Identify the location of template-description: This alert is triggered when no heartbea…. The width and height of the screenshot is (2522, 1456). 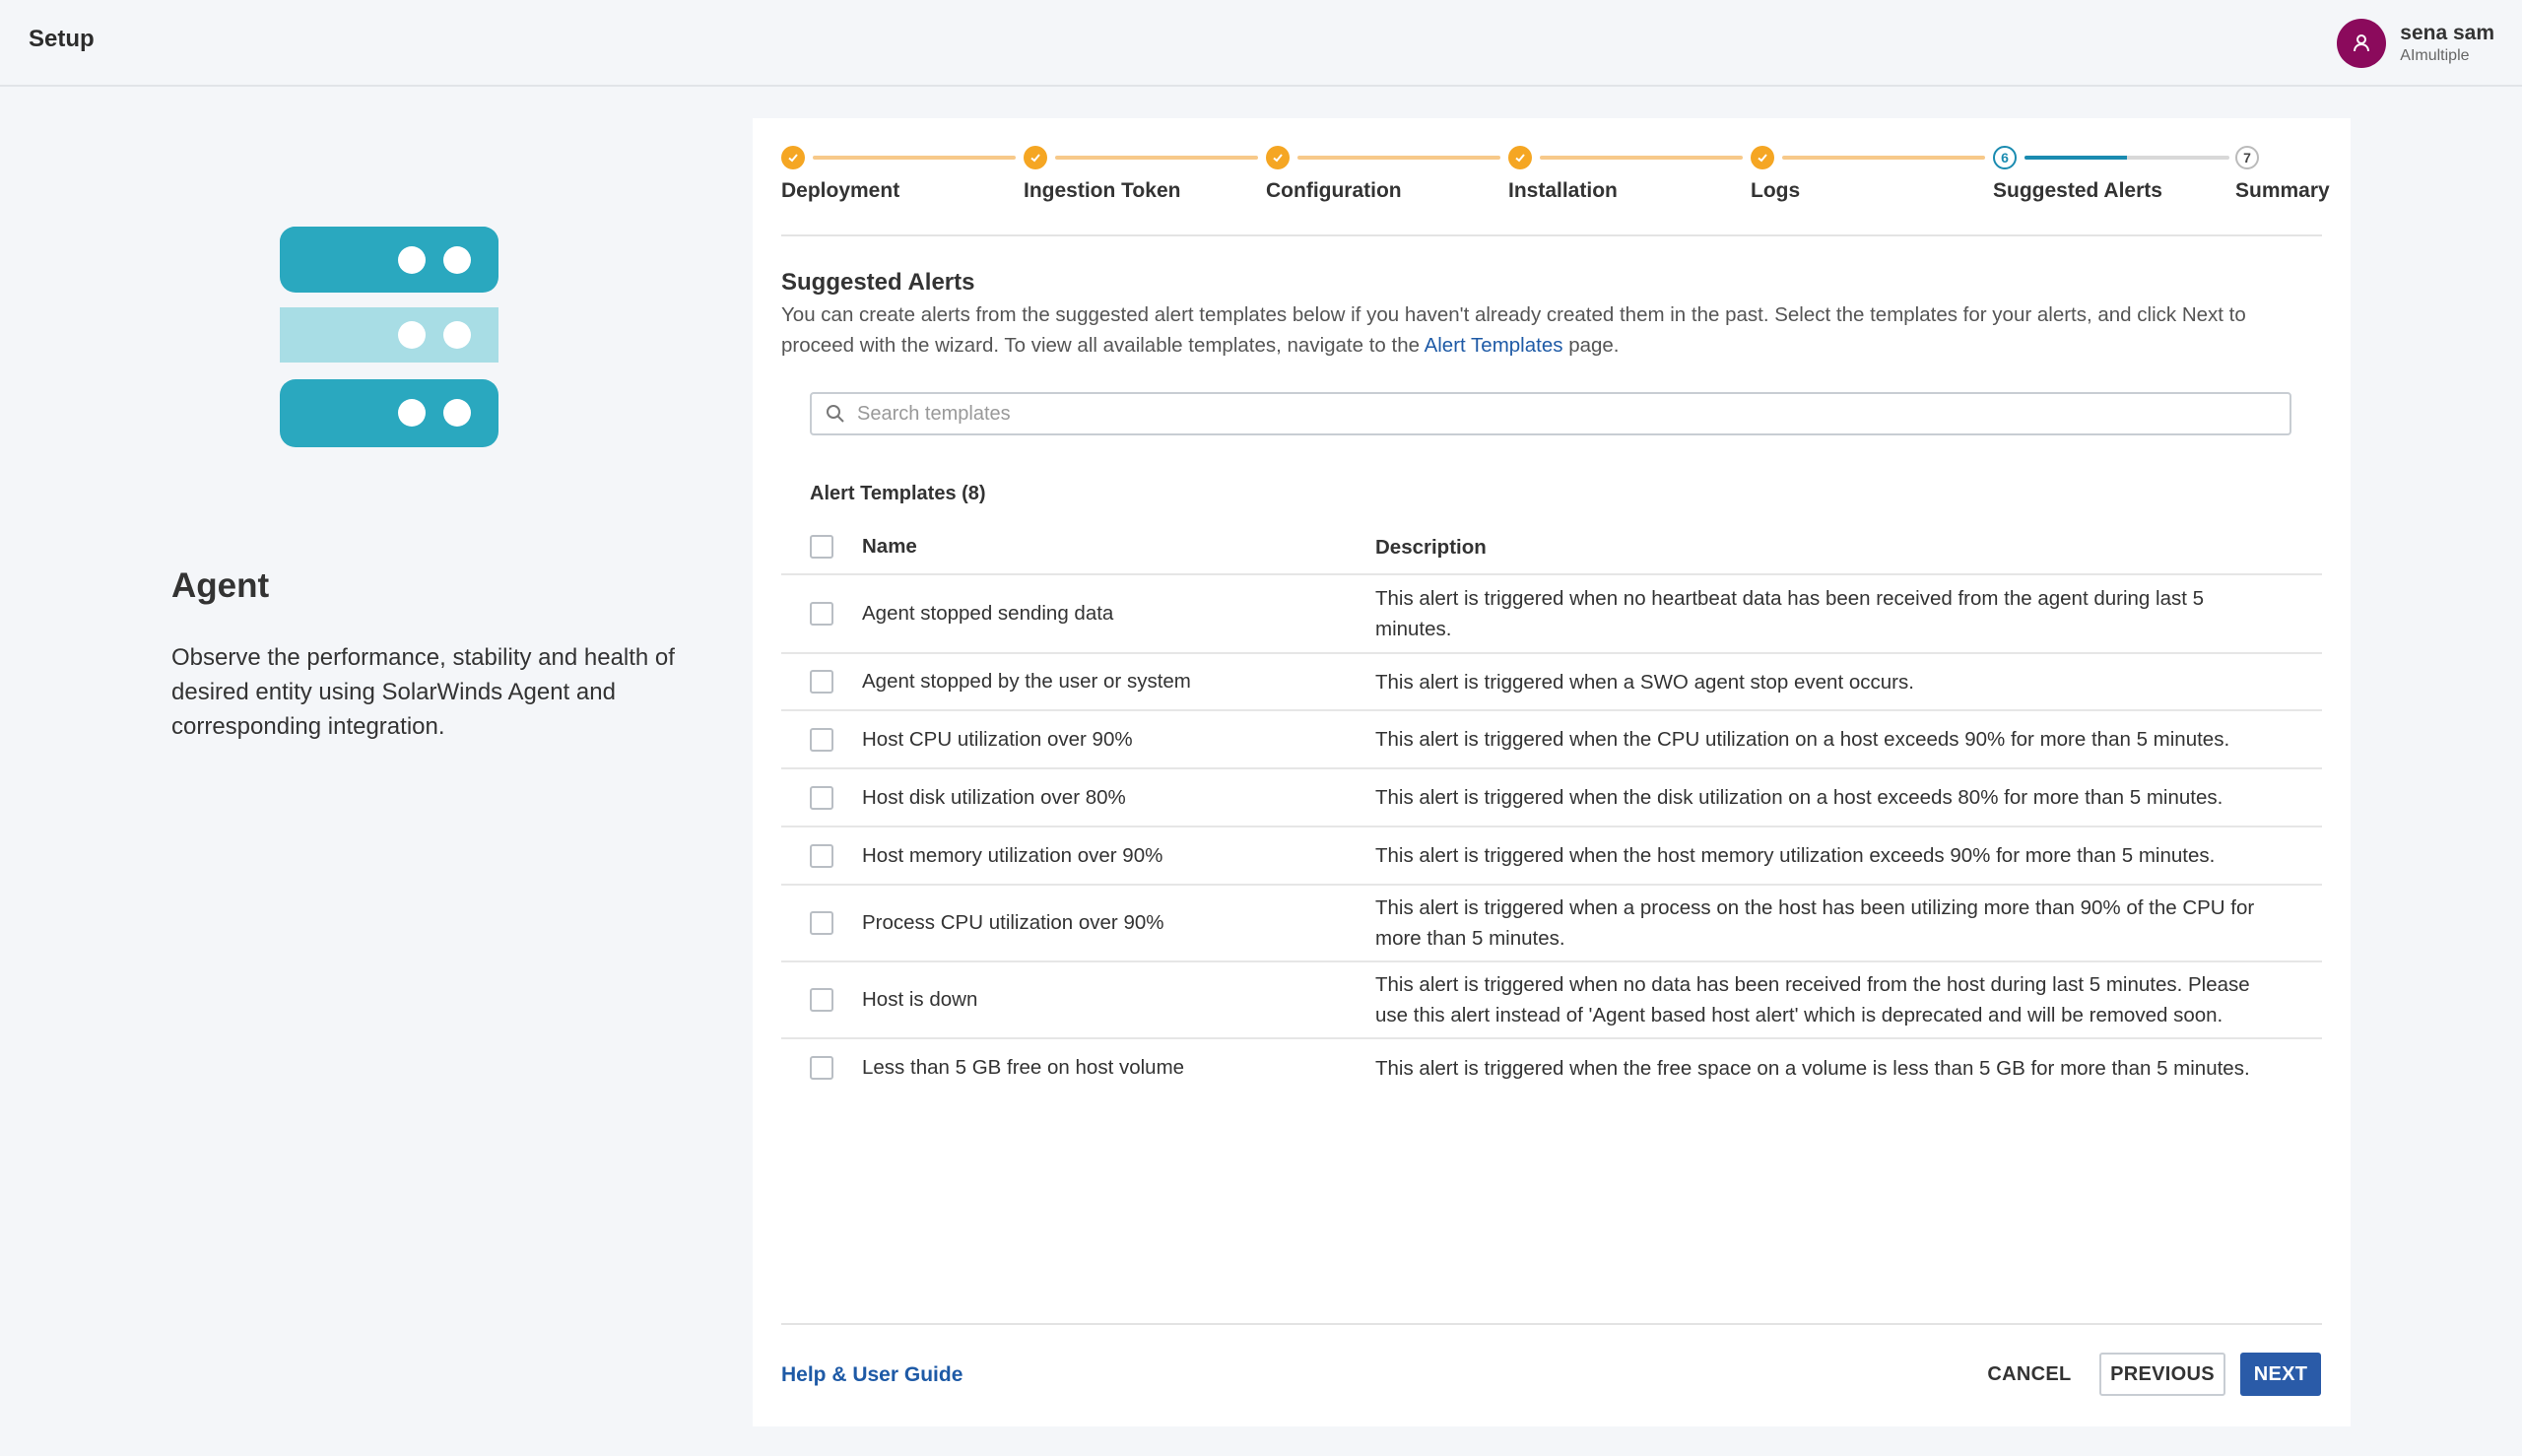
(1790, 613).